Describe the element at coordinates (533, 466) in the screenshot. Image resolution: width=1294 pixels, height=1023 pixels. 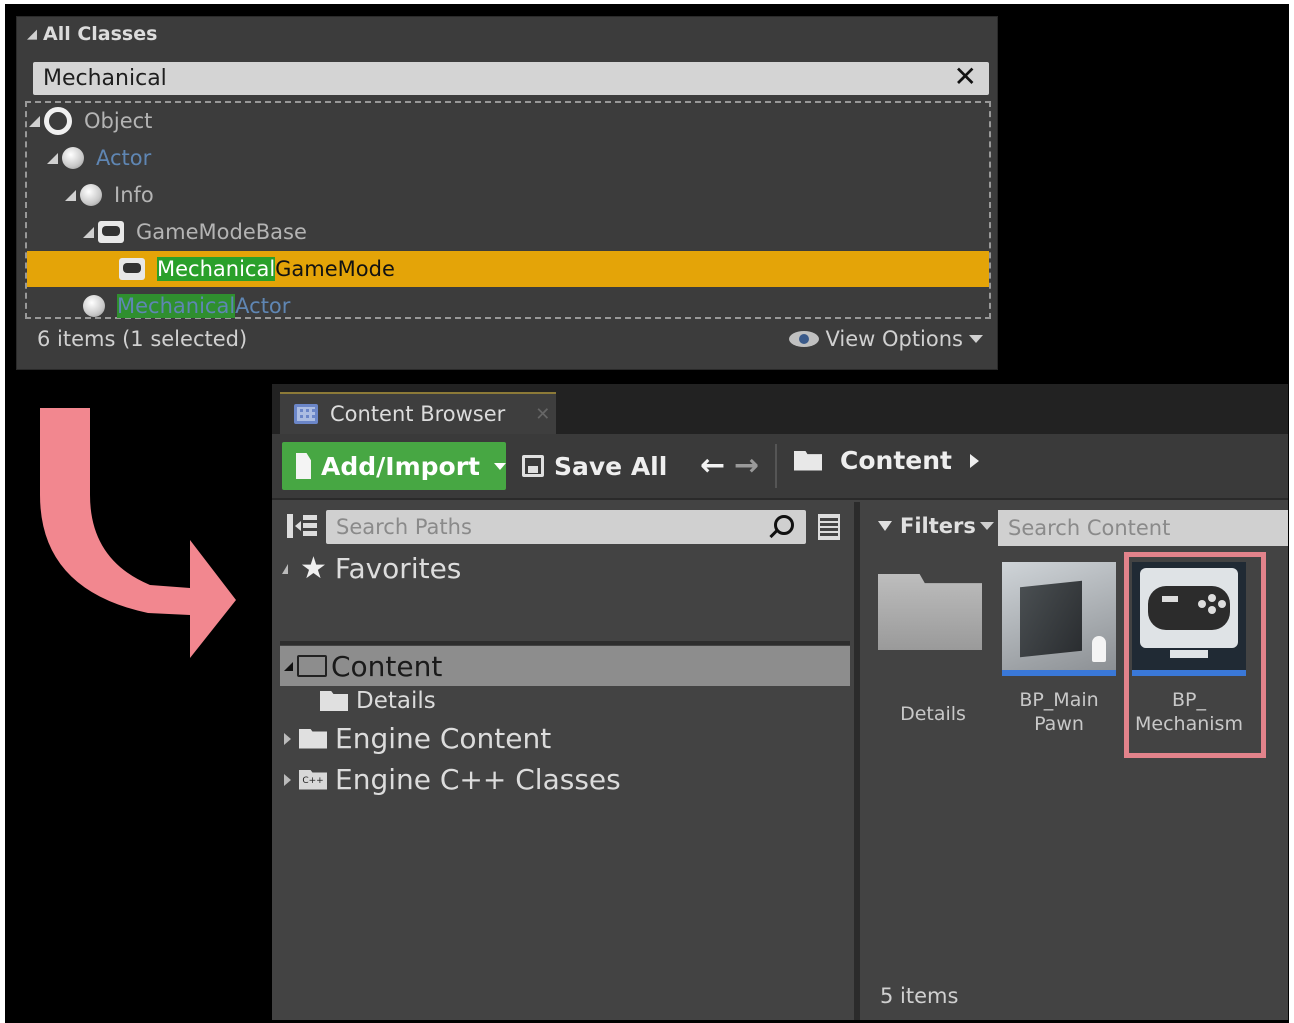
I see `save-icon` at that location.